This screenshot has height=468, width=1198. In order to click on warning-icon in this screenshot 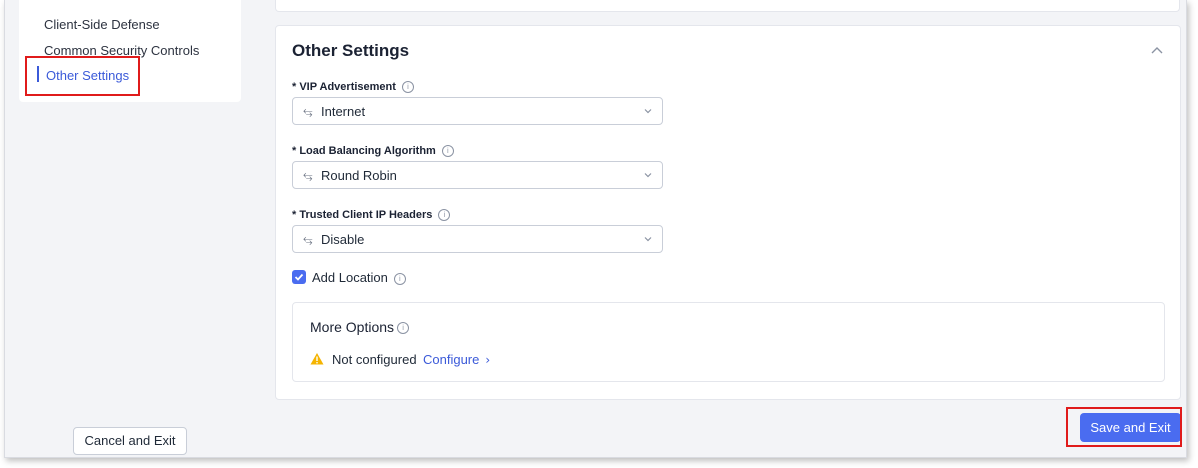, I will do `click(317, 359)`.